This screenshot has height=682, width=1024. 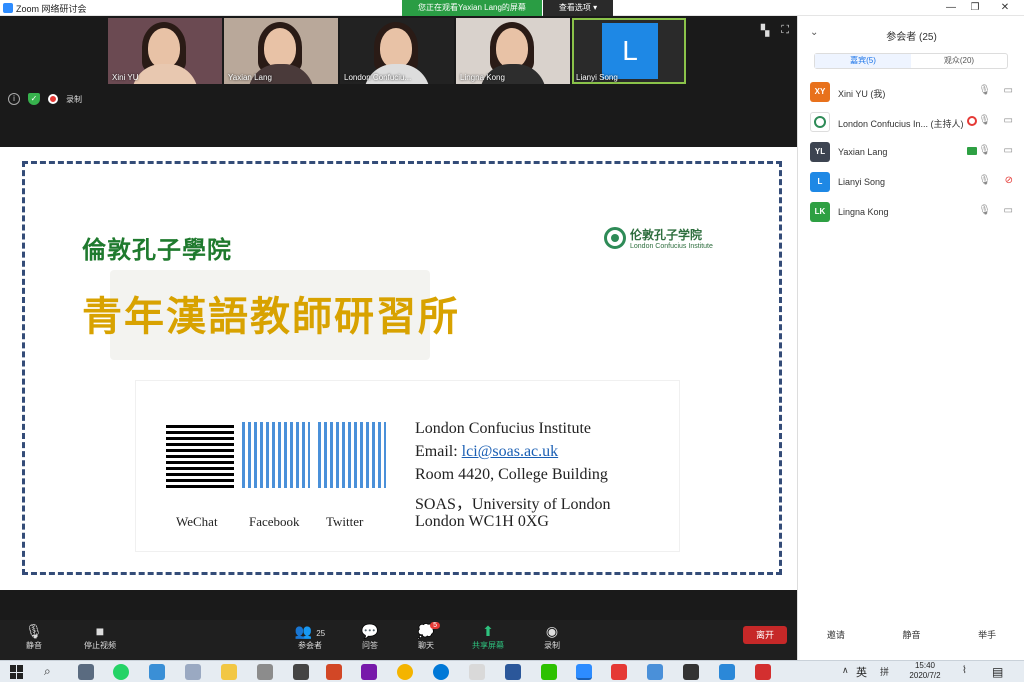 I want to click on search-icon: ⌕, so click(x=47, y=671).